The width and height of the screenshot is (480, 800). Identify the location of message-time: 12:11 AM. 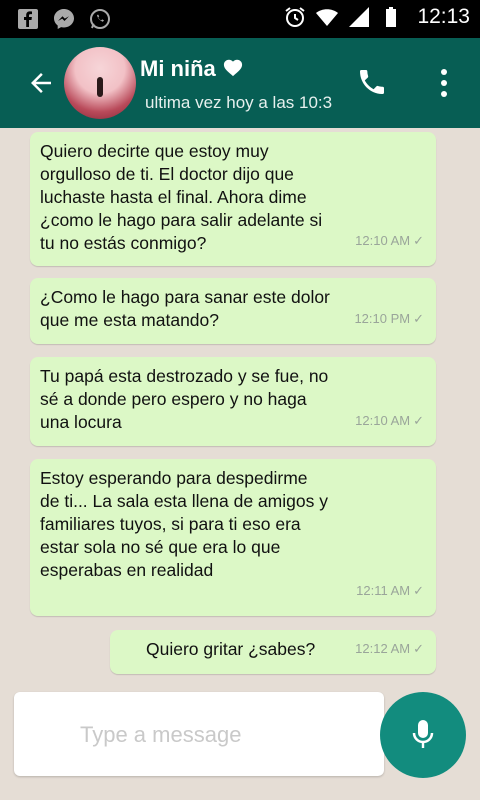
(383, 590).